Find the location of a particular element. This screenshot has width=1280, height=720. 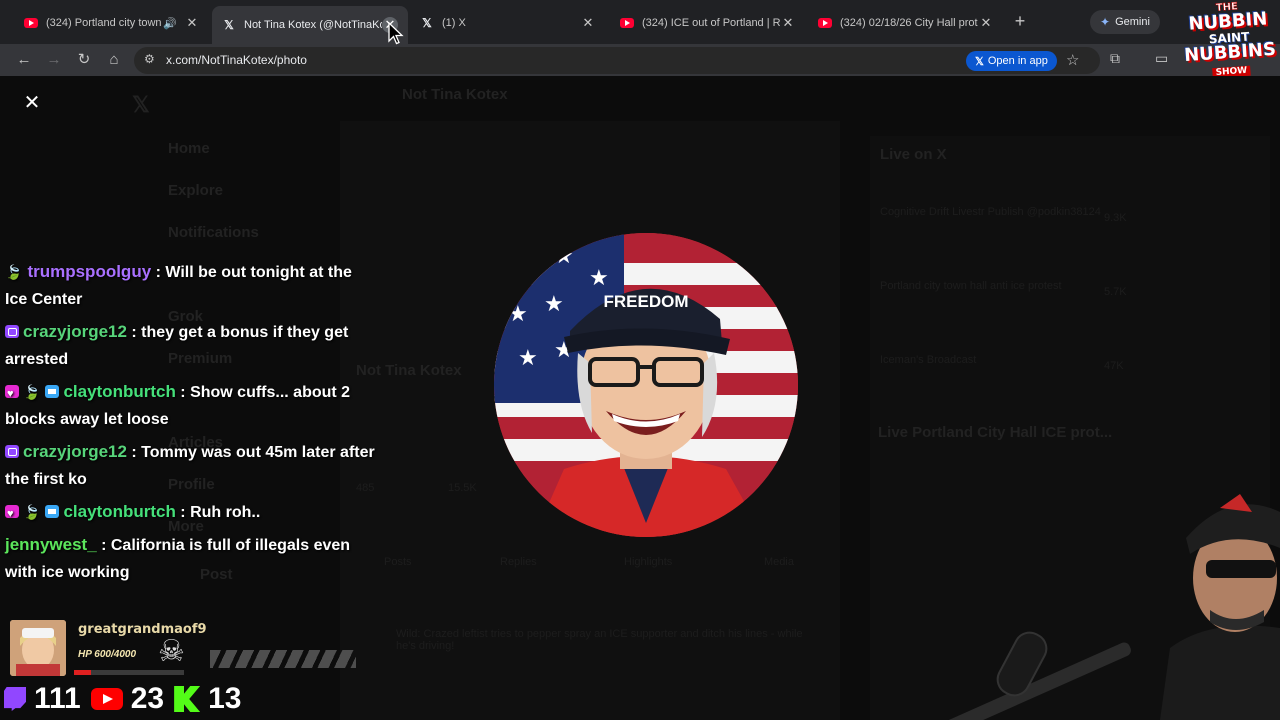

hp-text: HP 600/4000 is located at coordinates (107, 654).